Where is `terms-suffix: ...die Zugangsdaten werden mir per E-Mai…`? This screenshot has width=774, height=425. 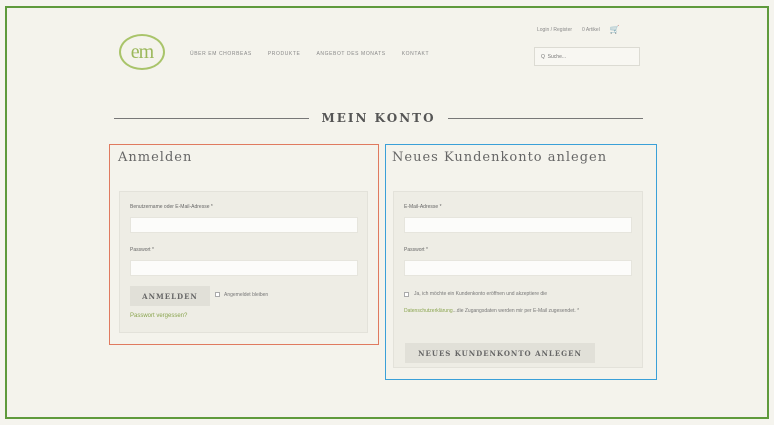
terms-suffix: ...die Zugangsdaten werden mir per E-Mai… is located at coordinates (516, 311).